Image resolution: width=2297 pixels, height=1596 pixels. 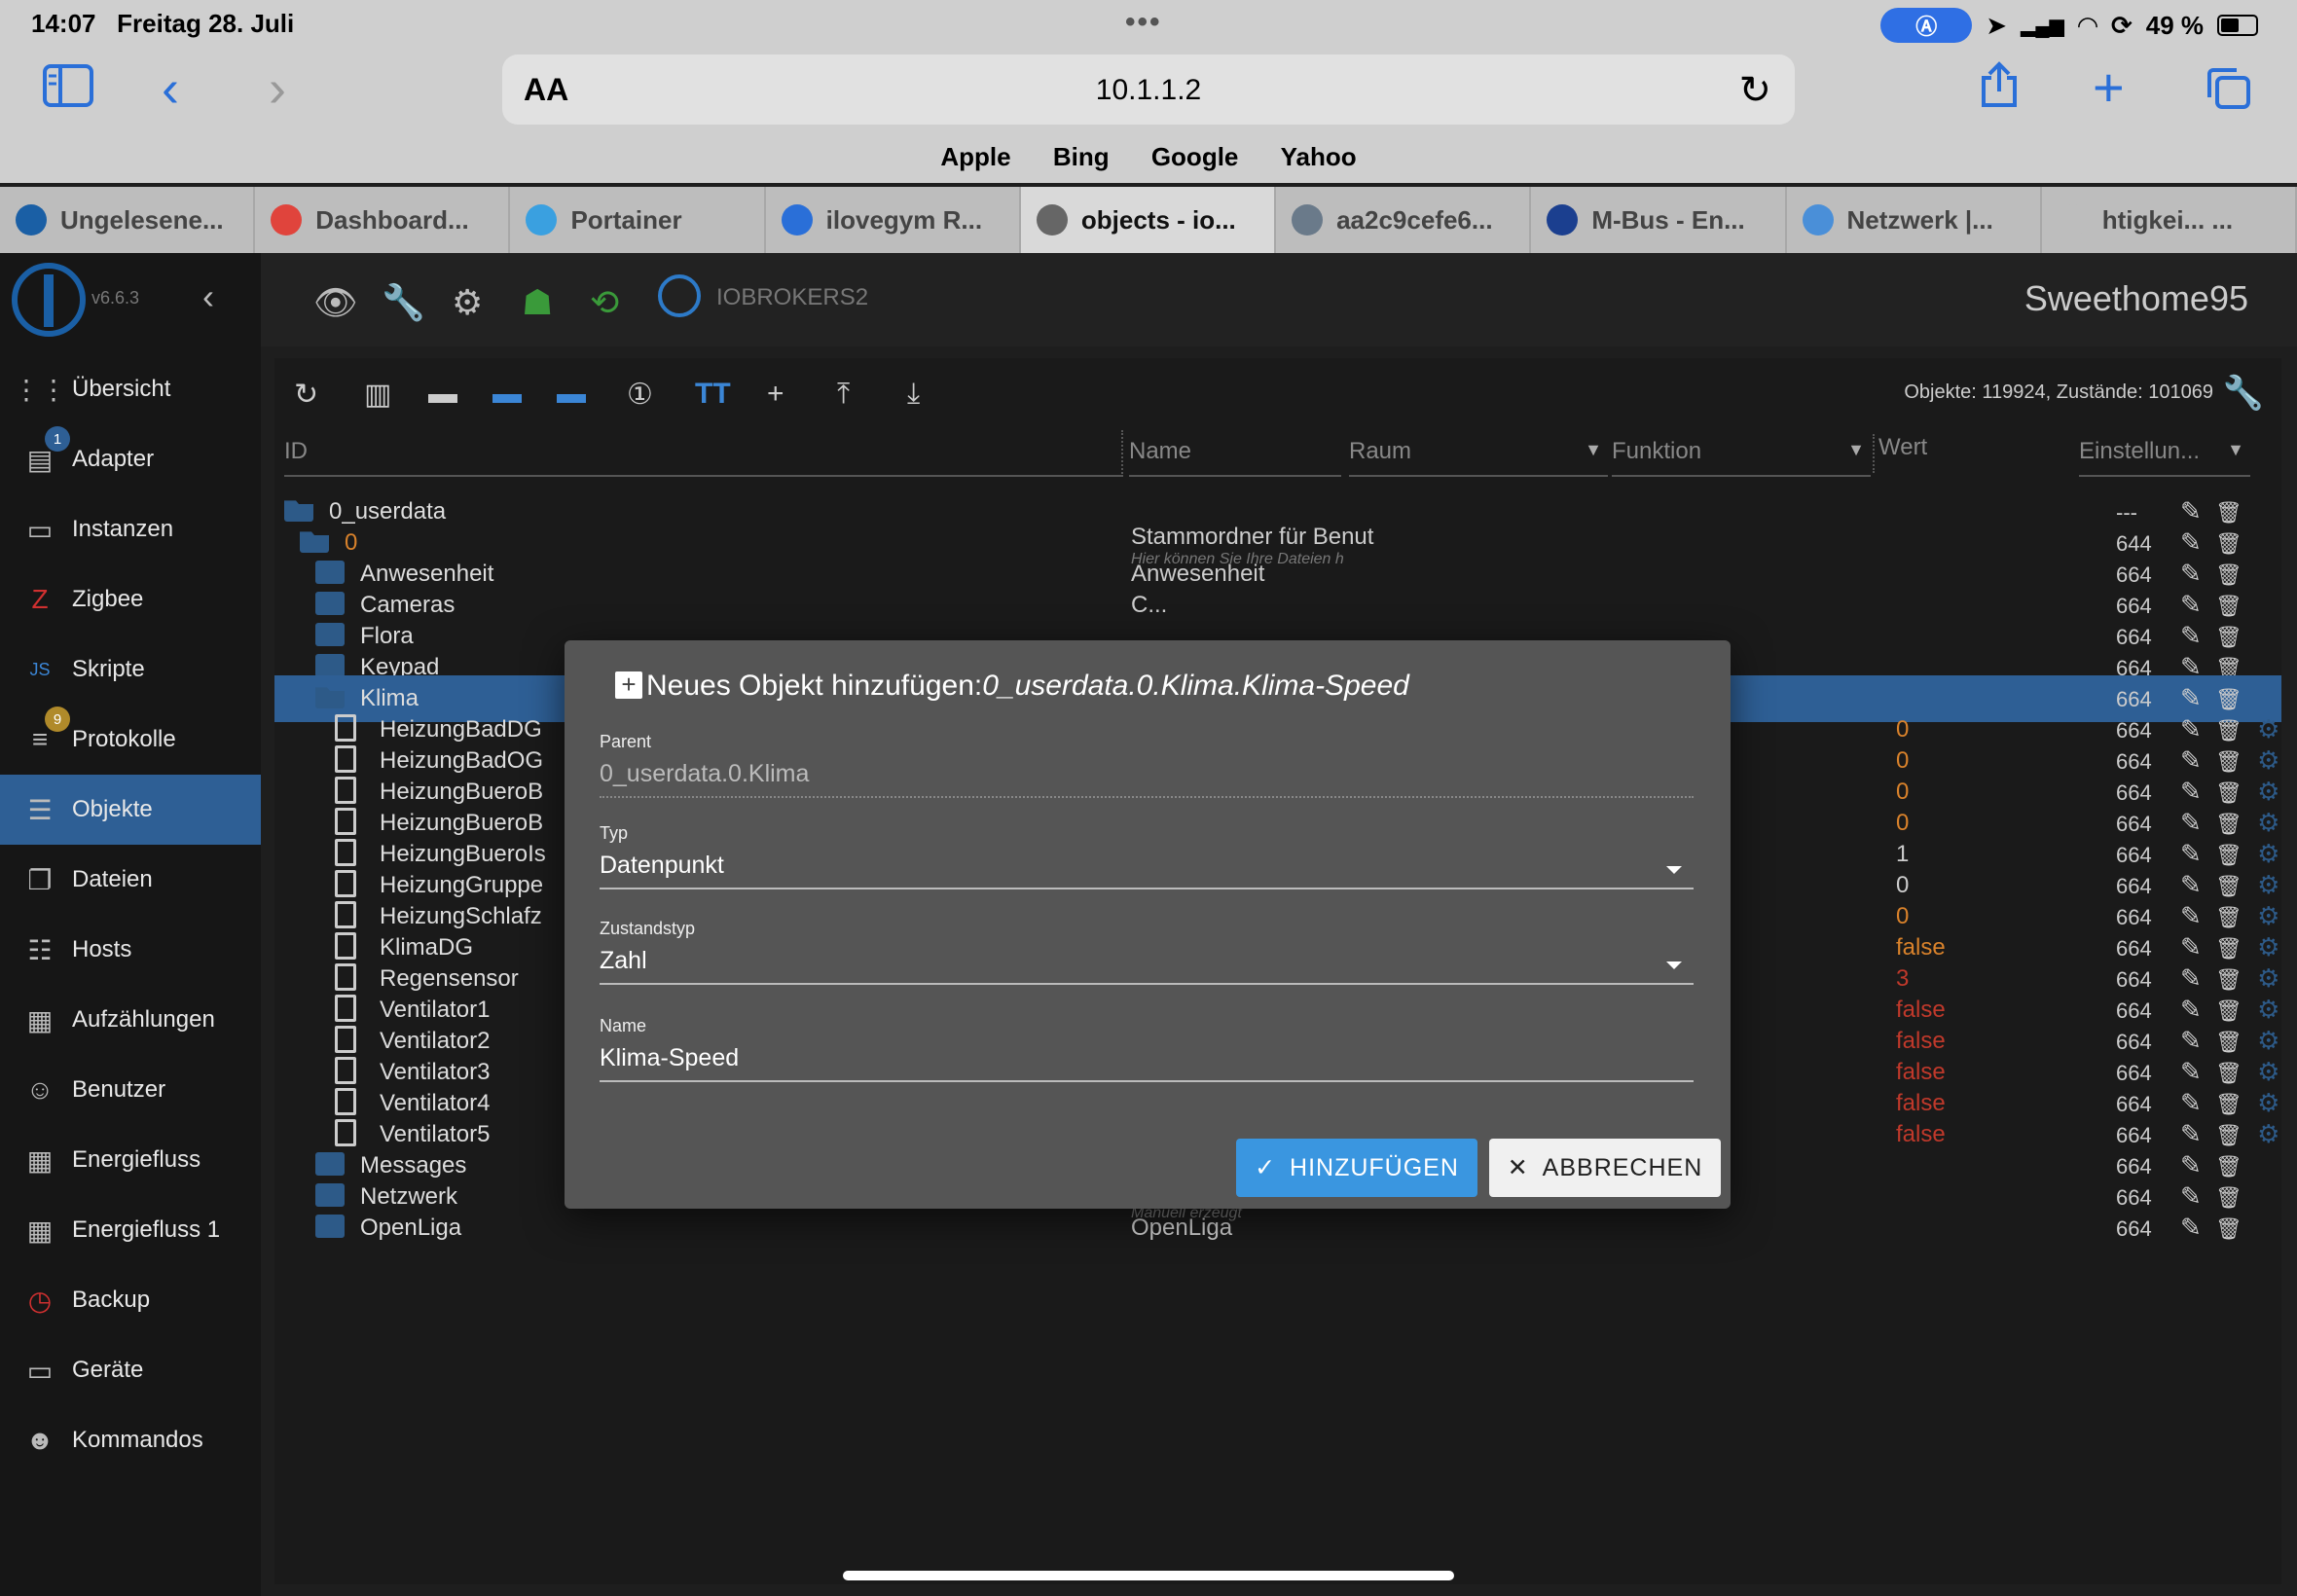 I want to click on commands-icon: ☻, so click(x=40, y=1440).